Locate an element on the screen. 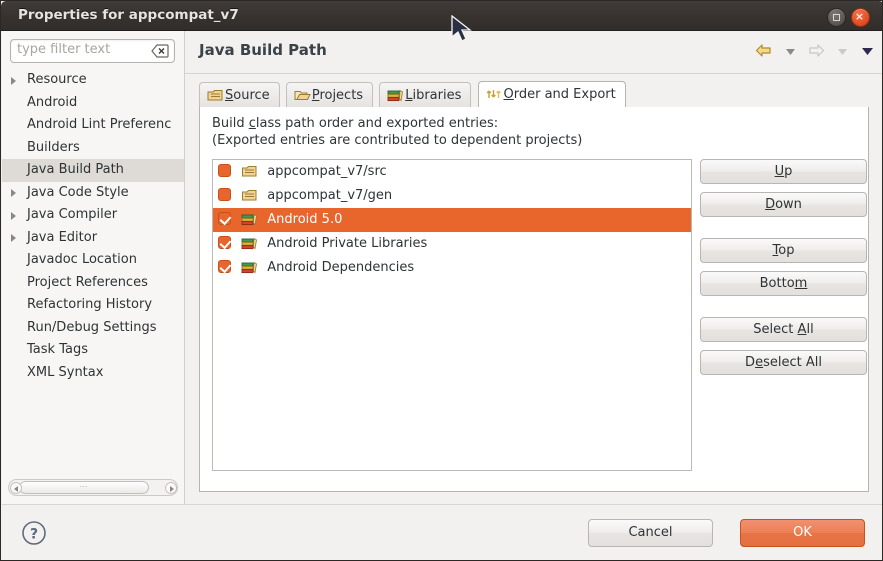 The width and height of the screenshot is (883, 561). sidebar-item-label: XML Syntax is located at coordinates (65, 372).